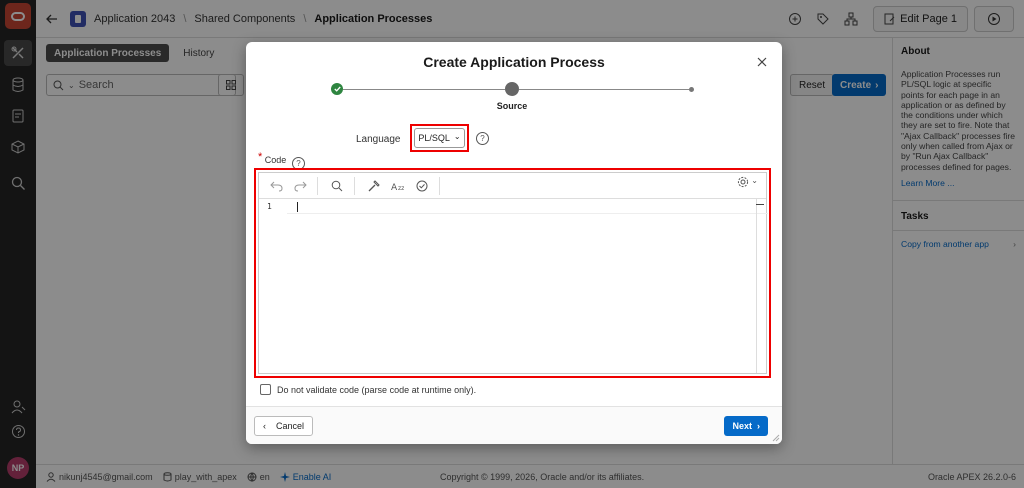  What do you see at coordinates (297, 207) in the screenshot?
I see `text-cursor` at bounding box center [297, 207].